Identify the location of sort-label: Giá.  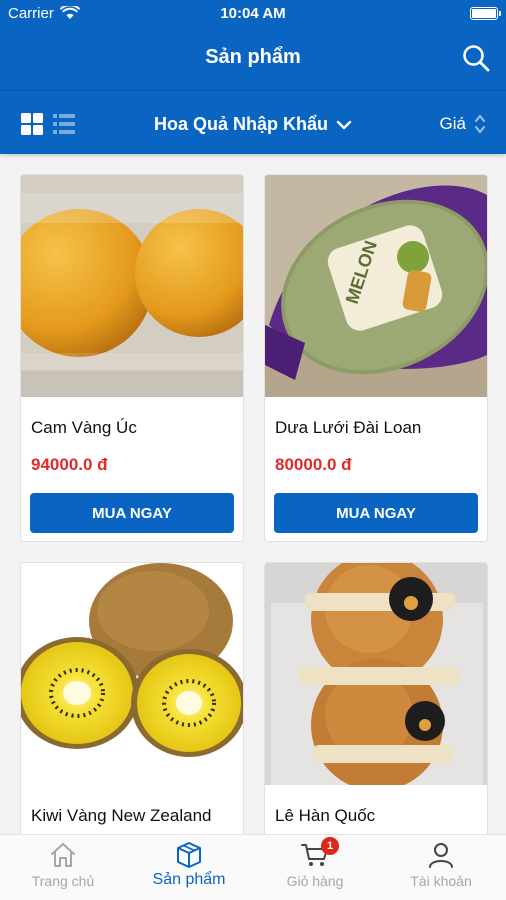
(452, 123).